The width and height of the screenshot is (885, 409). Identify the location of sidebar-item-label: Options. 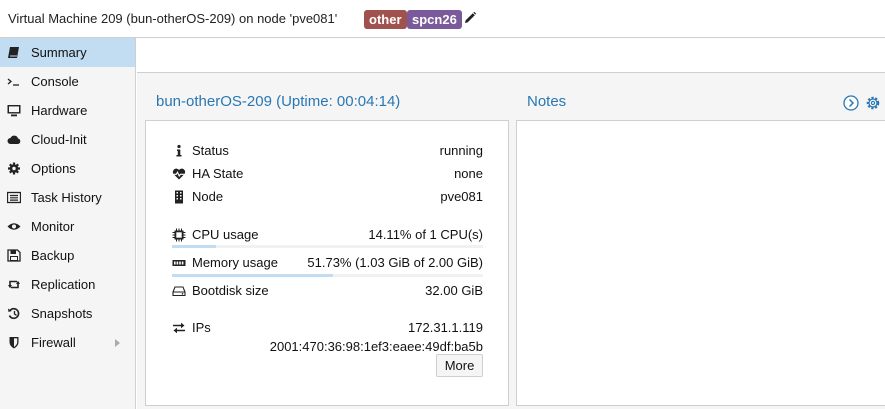
(53, 168).